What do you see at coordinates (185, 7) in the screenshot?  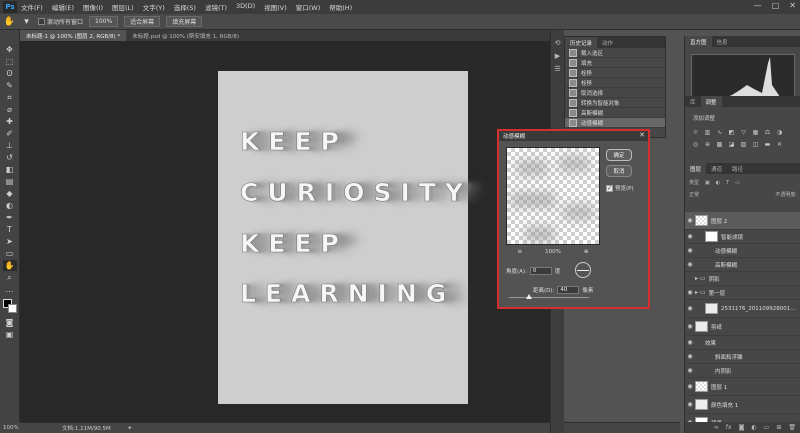 I see `menu-item: 选择(S)` at bounding box center [185, 7].